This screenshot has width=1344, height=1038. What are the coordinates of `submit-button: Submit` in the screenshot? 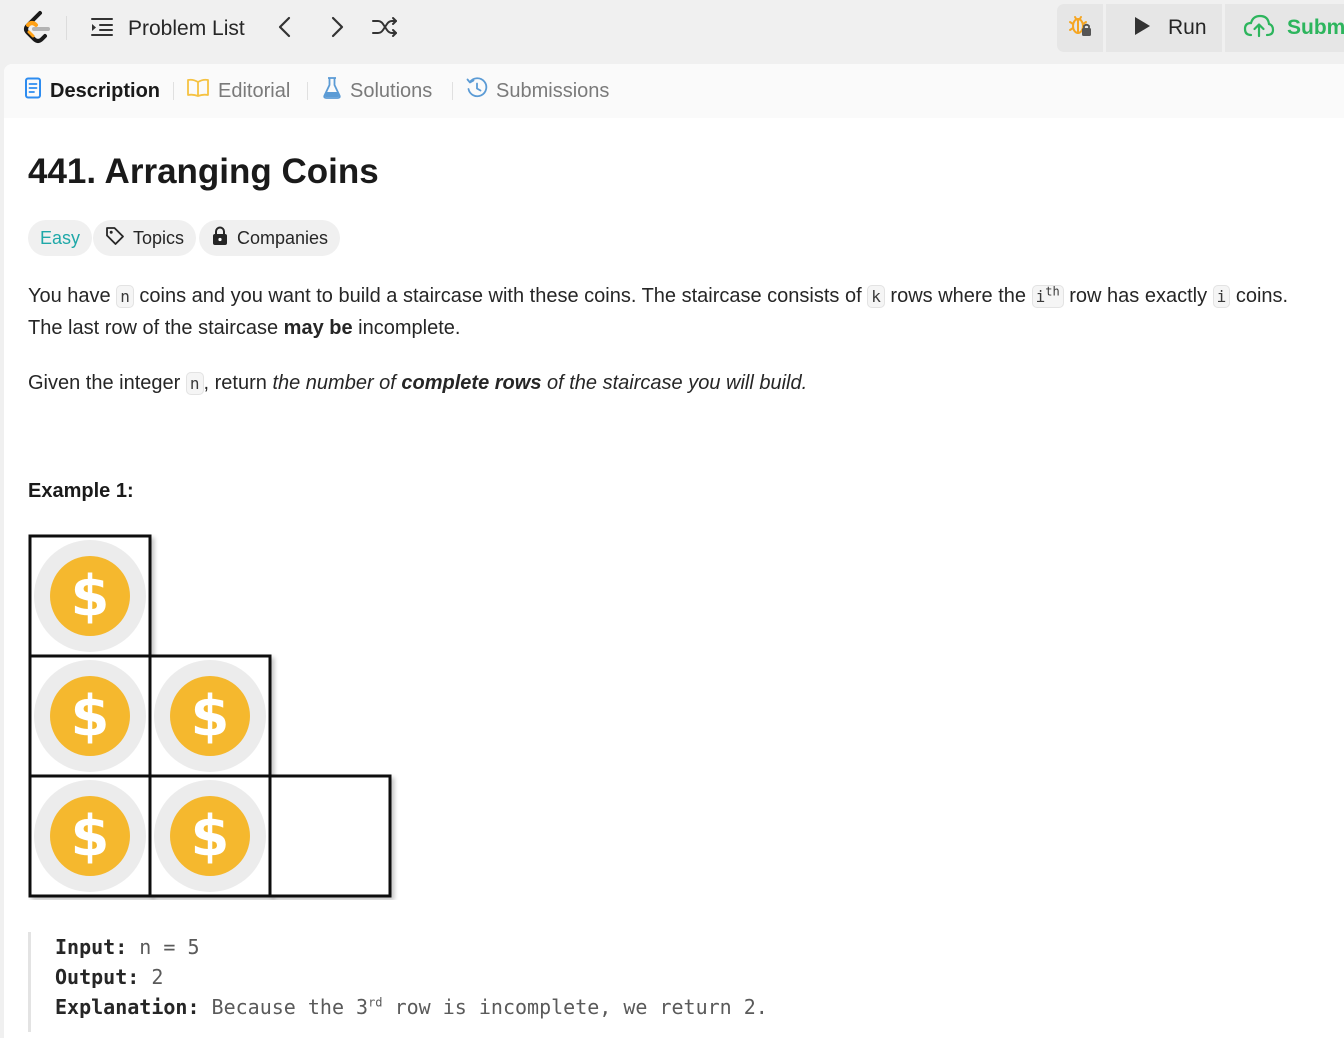 It's located at (1284, 28).